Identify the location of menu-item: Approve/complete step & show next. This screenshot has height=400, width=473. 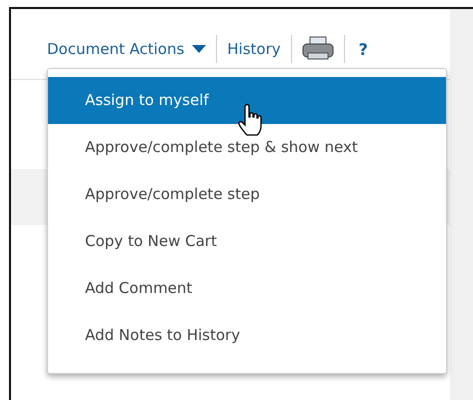
(247, 147).